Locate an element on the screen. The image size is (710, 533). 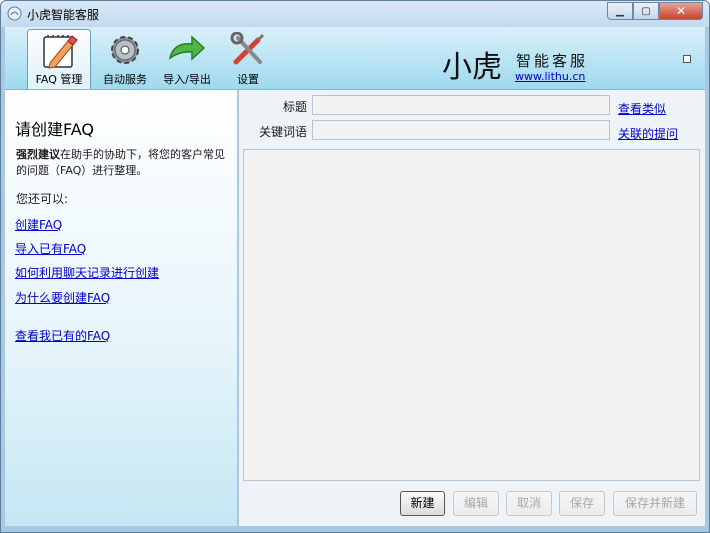
title-input is located at coordinates (461, 105).